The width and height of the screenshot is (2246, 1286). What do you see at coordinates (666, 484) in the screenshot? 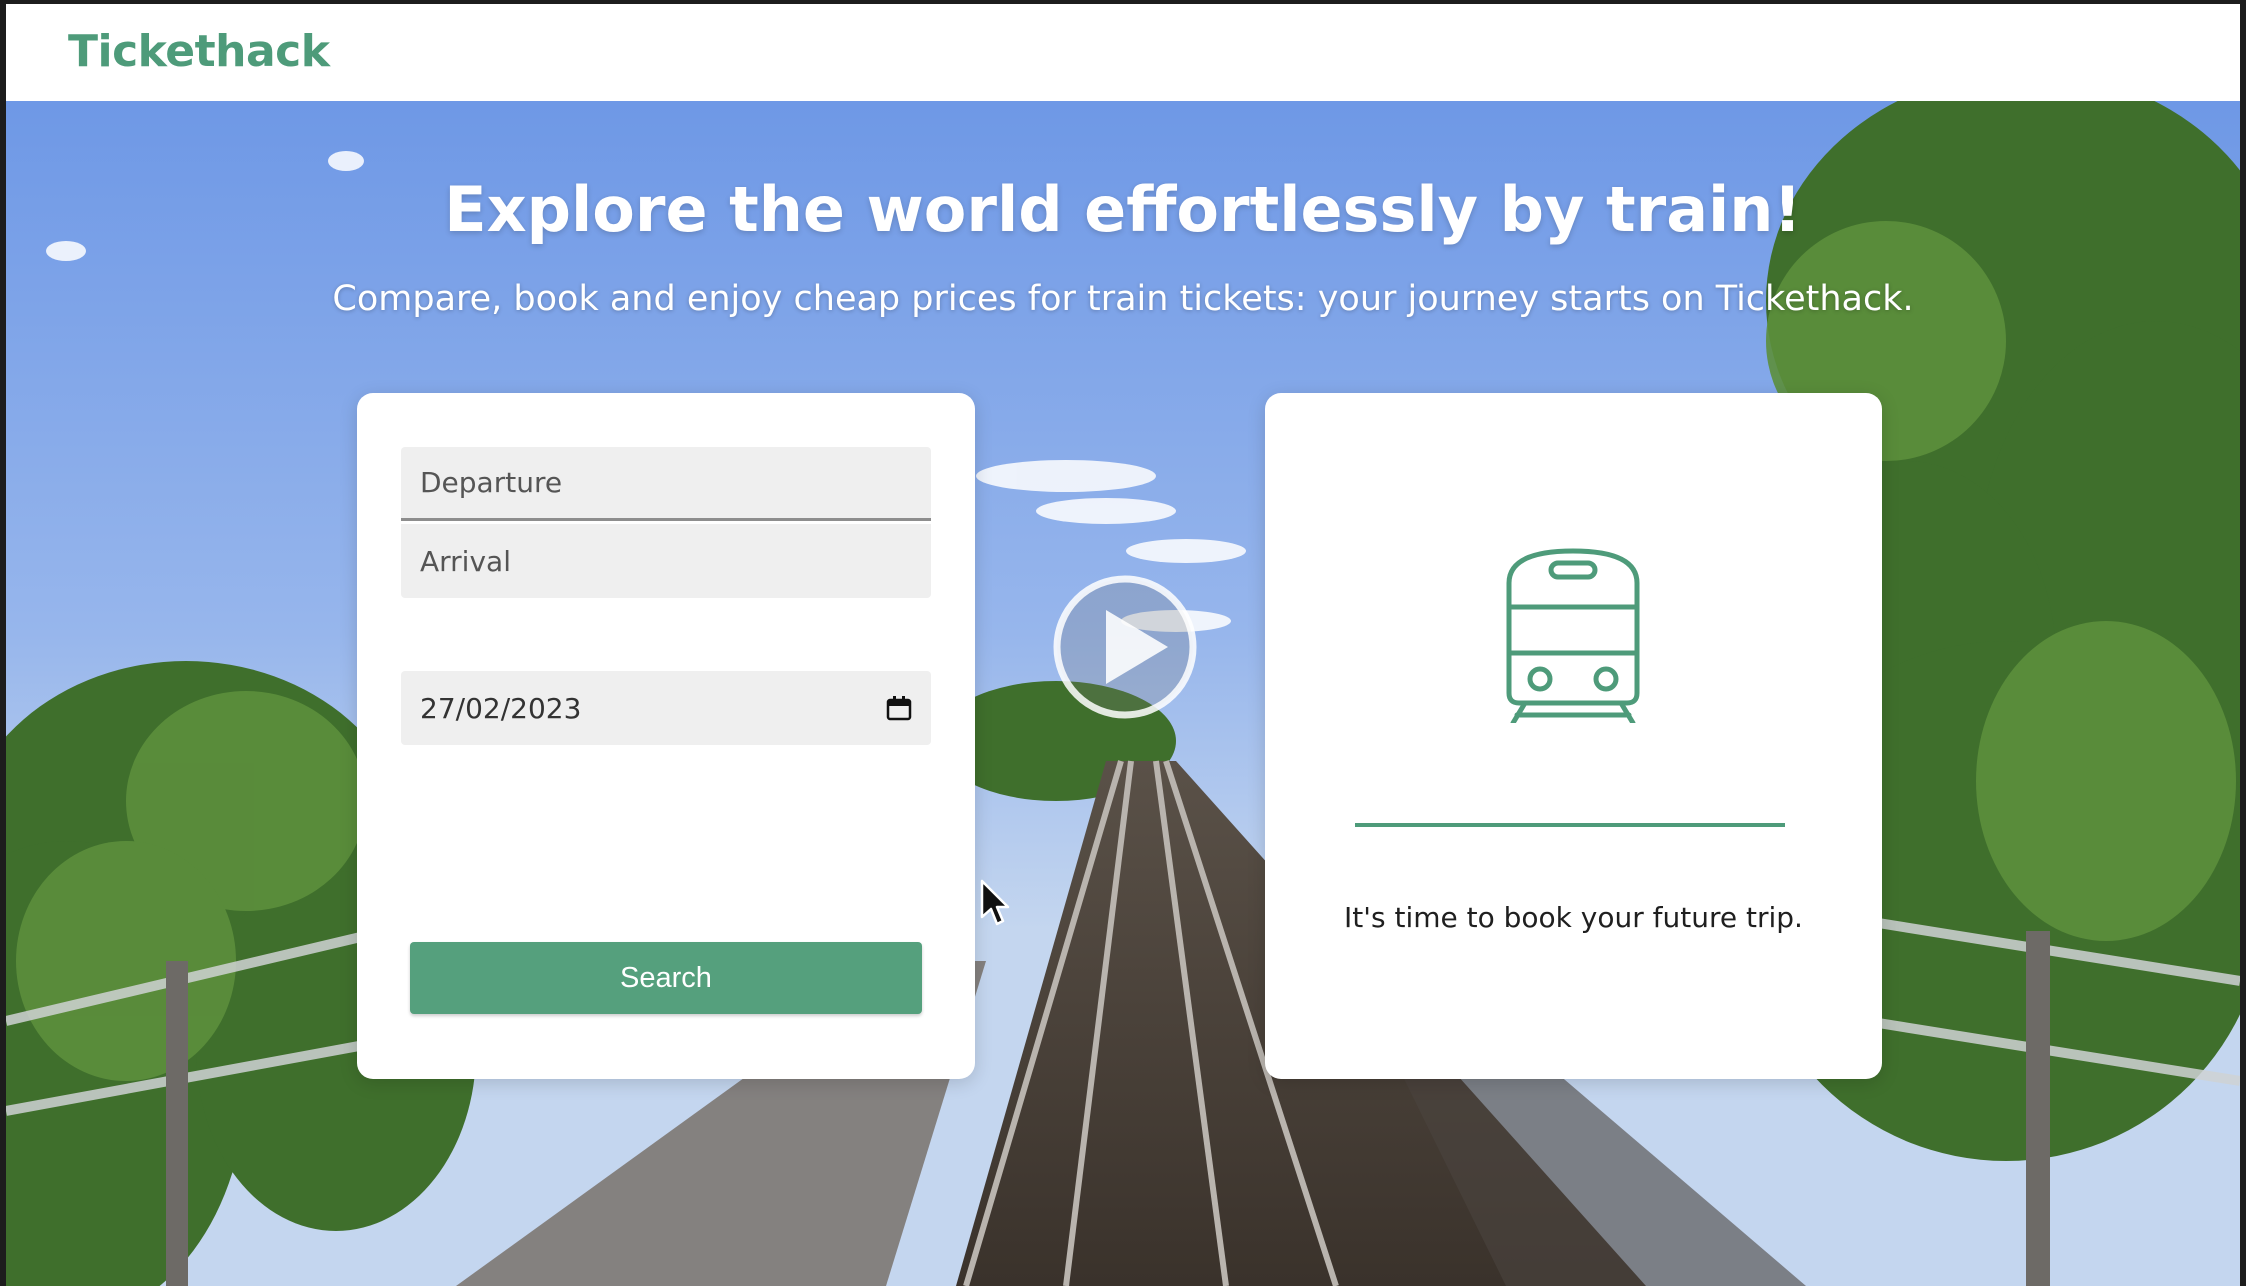
I see `departure-input` at bounding box center [666, 484].